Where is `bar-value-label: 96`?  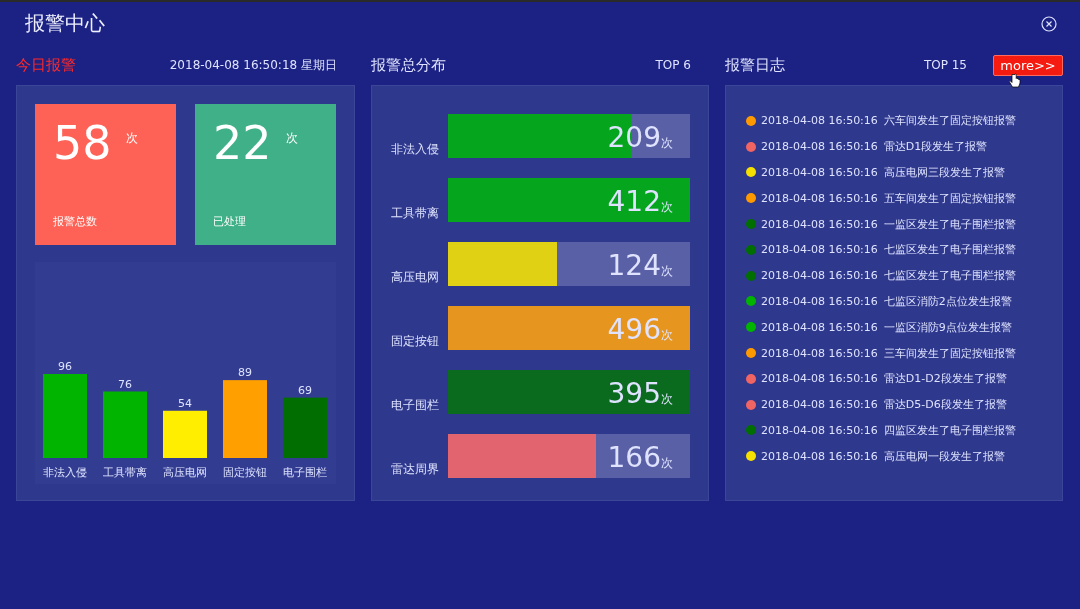
bar-value-label: 96 is located at coordinates (65, 366).